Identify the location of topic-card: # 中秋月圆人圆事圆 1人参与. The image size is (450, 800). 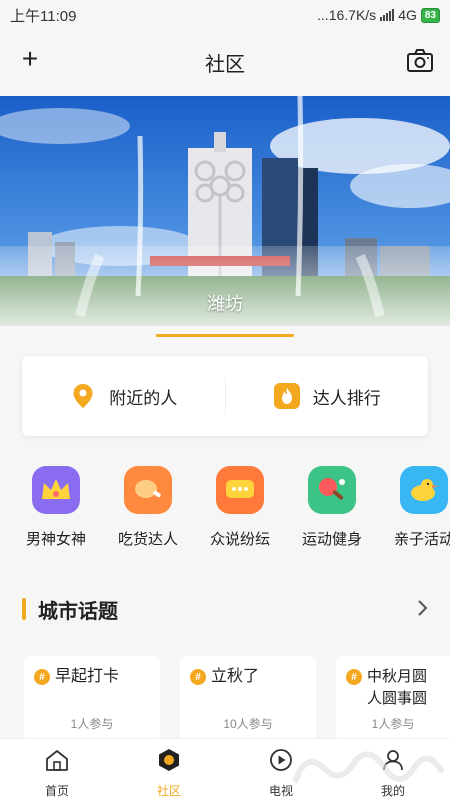
(393, 698).